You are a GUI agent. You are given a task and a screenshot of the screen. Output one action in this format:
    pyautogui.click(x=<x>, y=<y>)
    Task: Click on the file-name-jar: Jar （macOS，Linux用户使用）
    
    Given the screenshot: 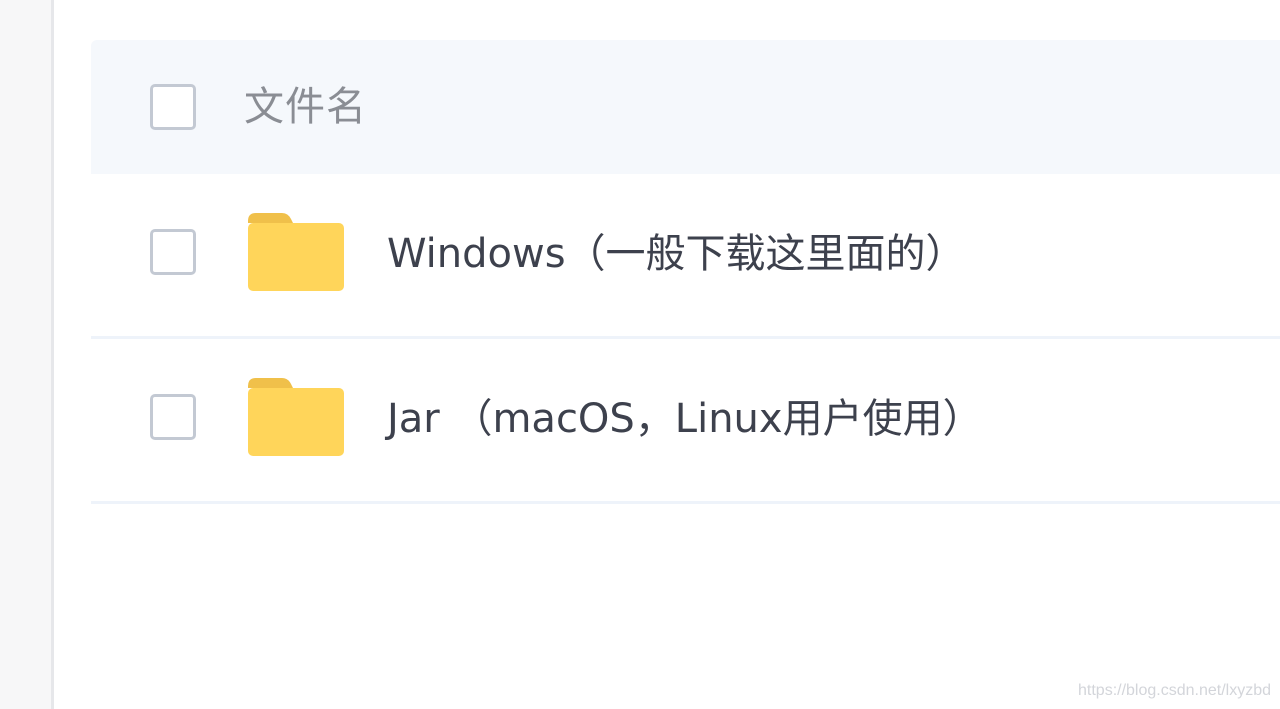 What is the action you would take?
    pyautogui.click(x=685, y=419)
    